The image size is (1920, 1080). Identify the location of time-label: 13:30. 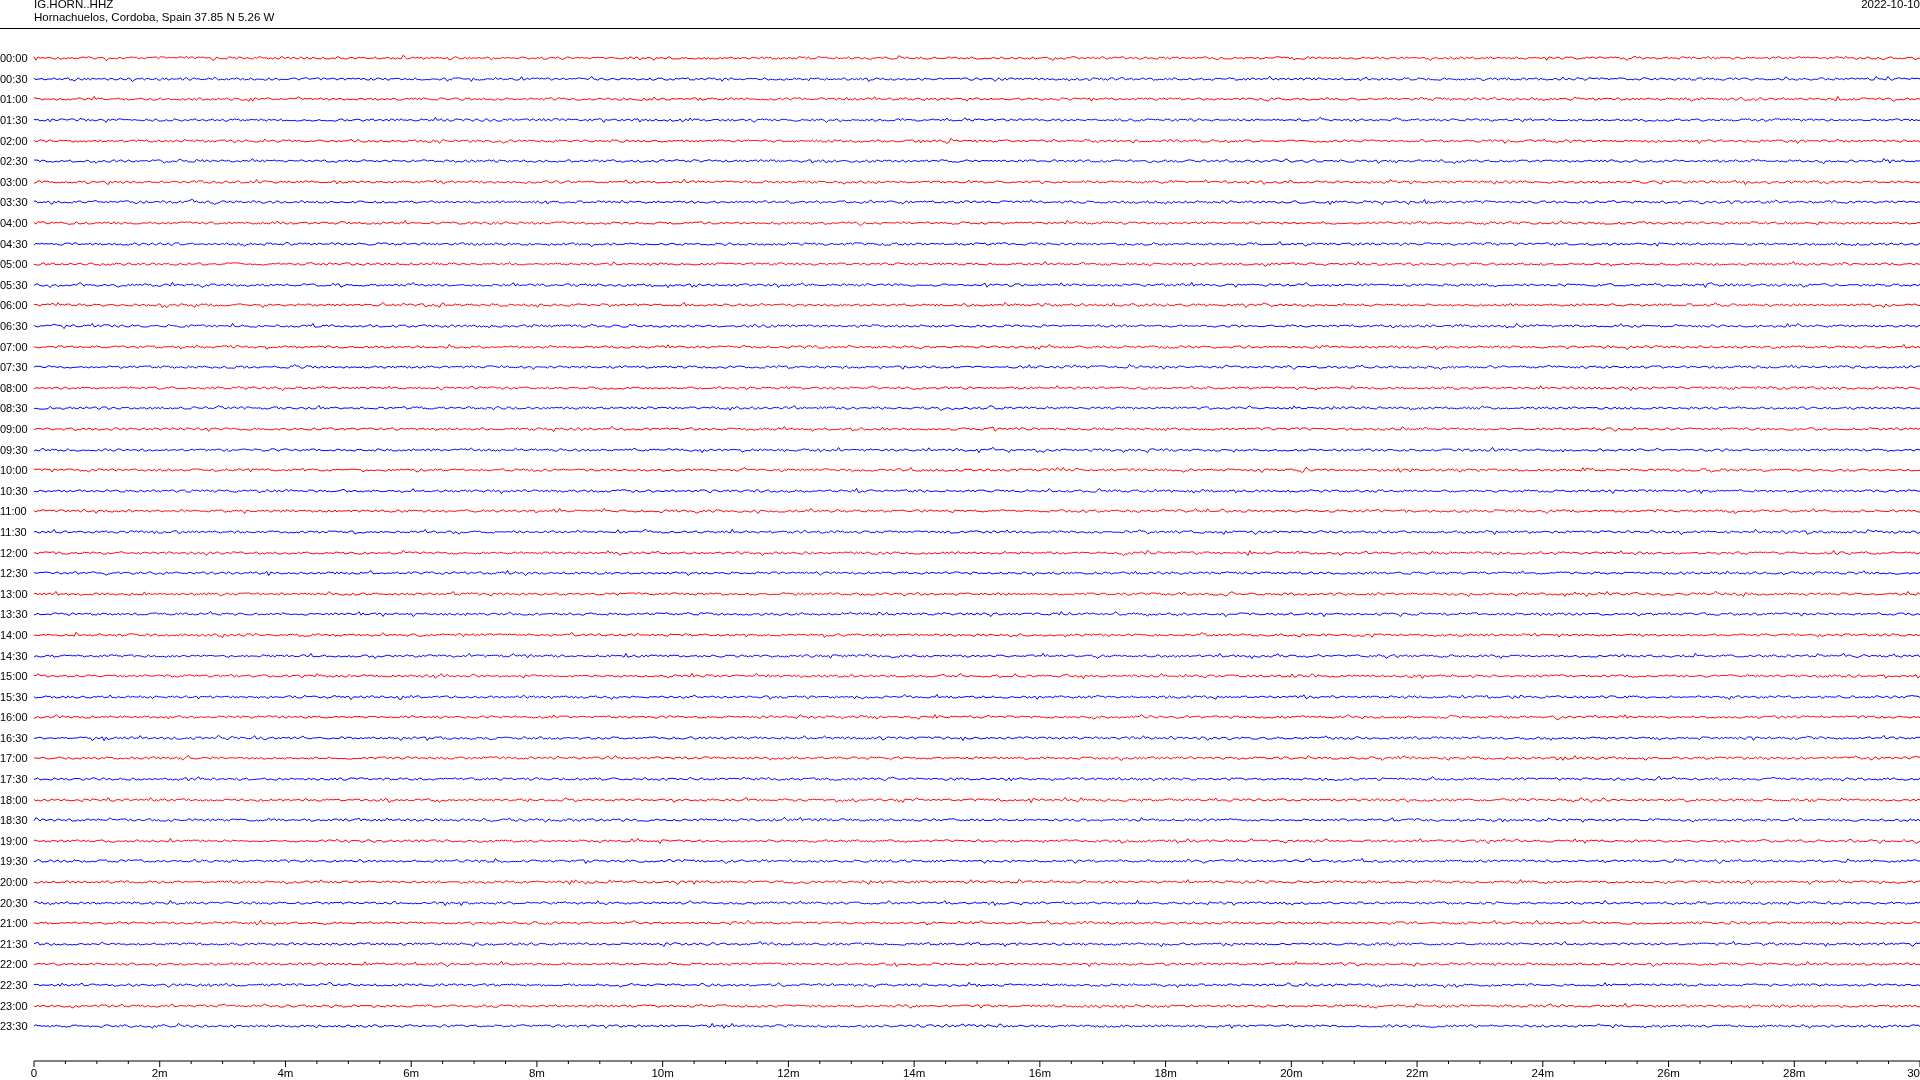
(14, 614).